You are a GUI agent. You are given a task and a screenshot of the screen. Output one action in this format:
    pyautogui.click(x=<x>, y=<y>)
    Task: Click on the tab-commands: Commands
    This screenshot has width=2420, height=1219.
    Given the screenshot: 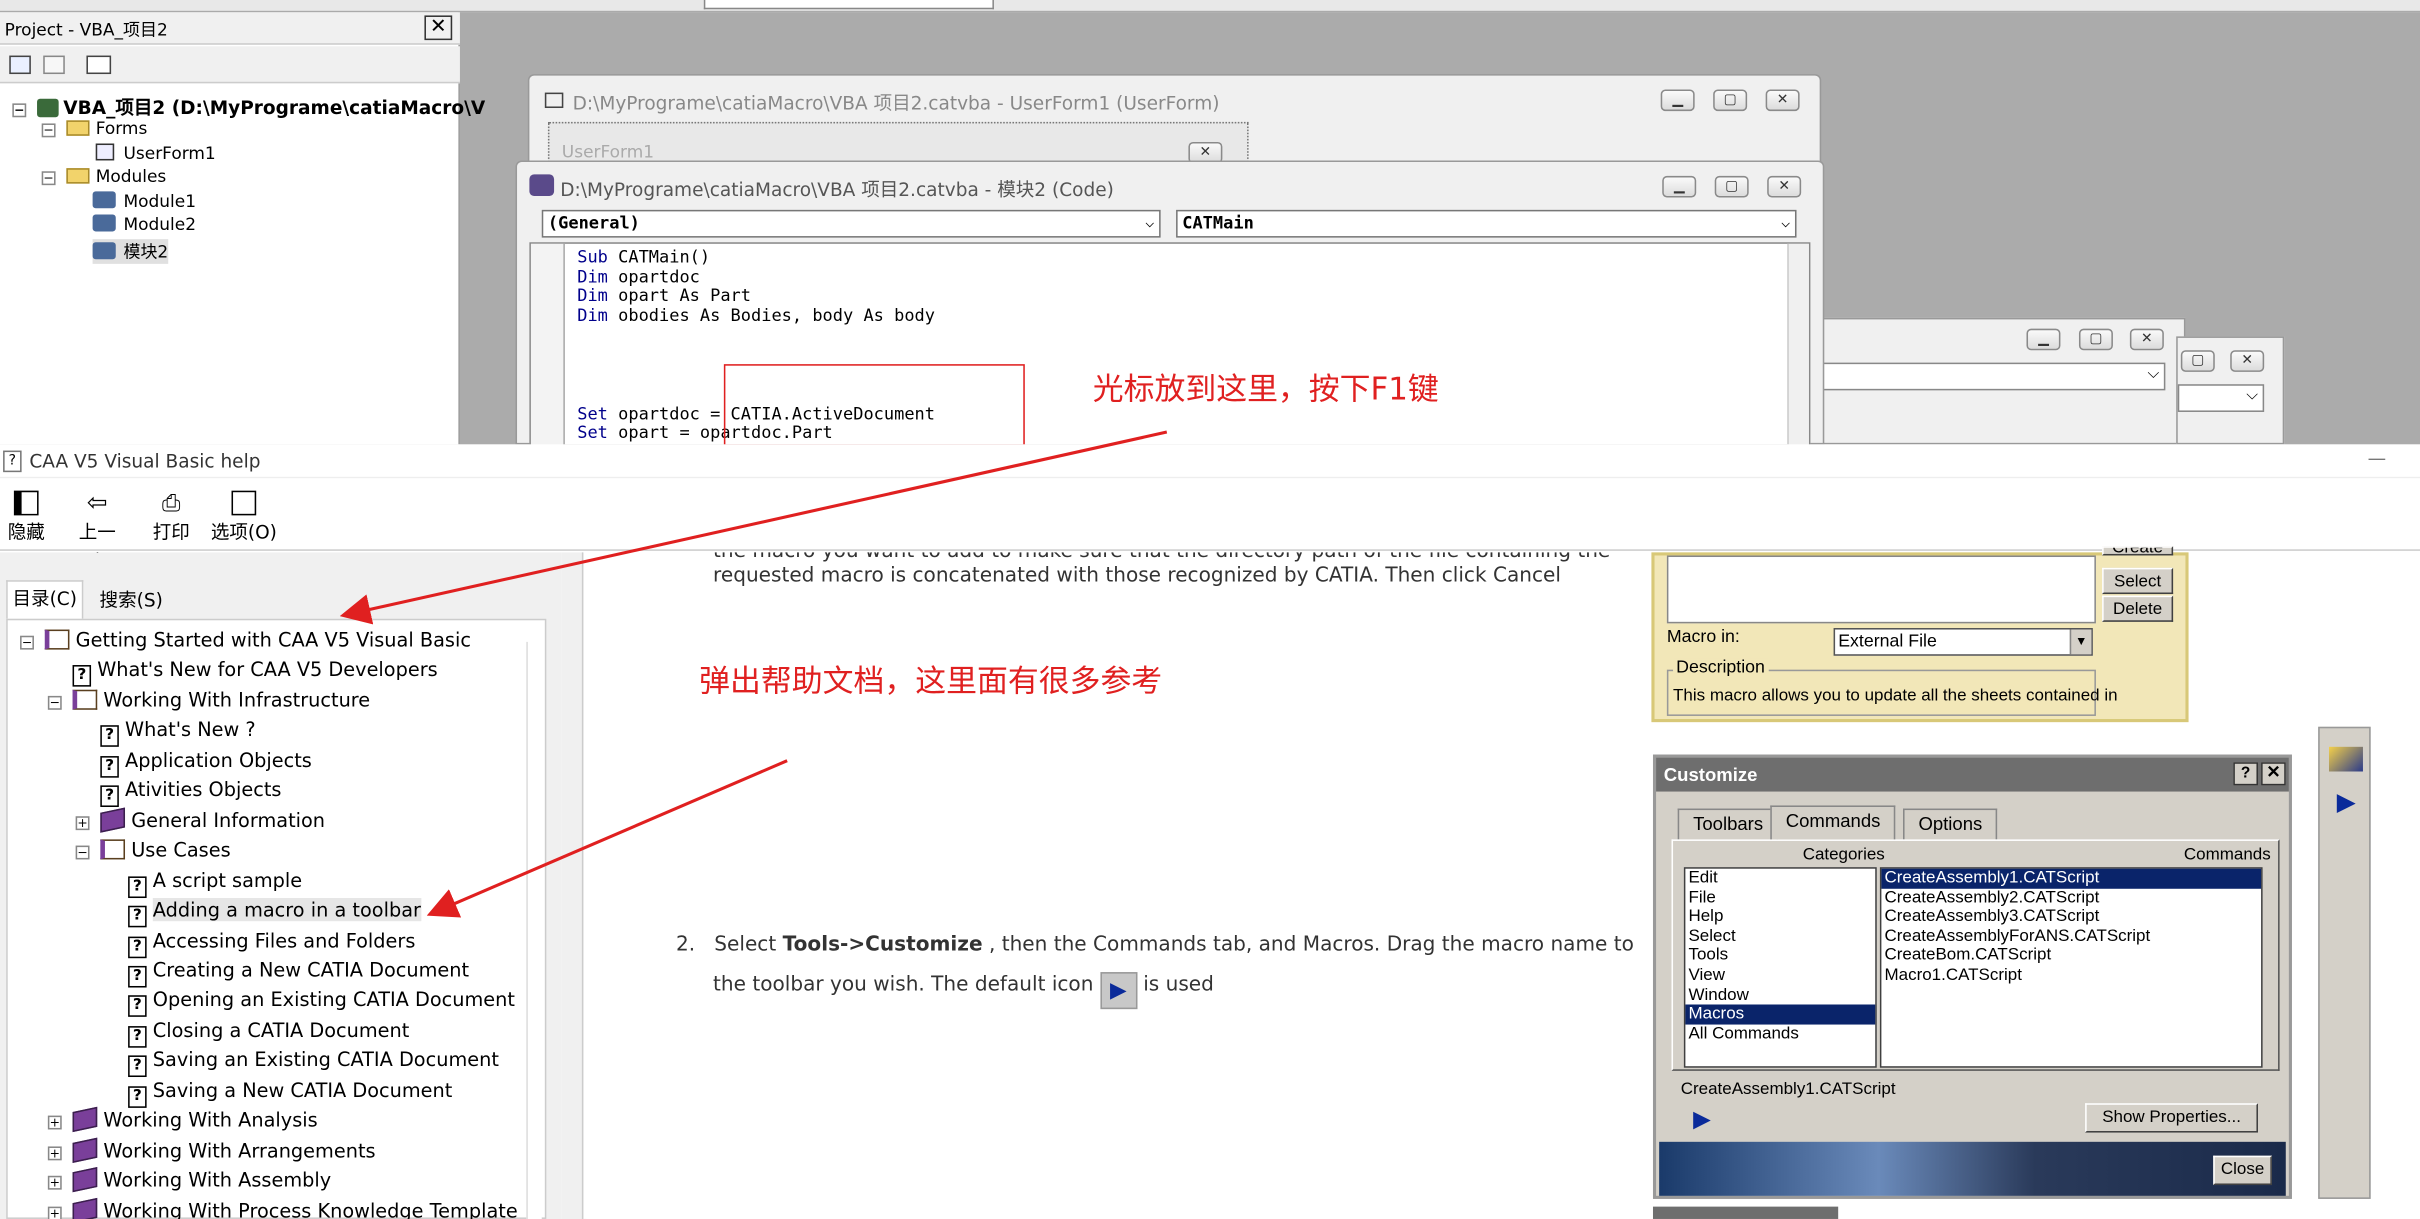 What is the action you would take?
    pyautogui.click(x=1833, y=822)
    